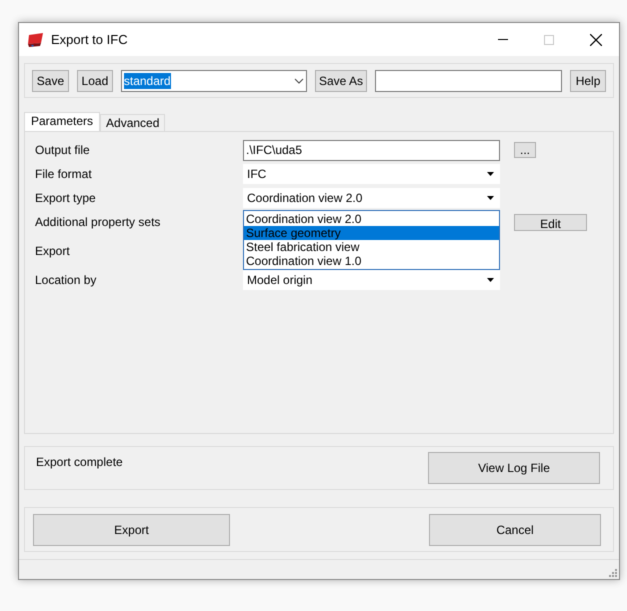 This screenshot has width=627, height=611. Describe the element at coordinates (550, 222) in the screenshot. I see `edit-button: Edit` at that location.